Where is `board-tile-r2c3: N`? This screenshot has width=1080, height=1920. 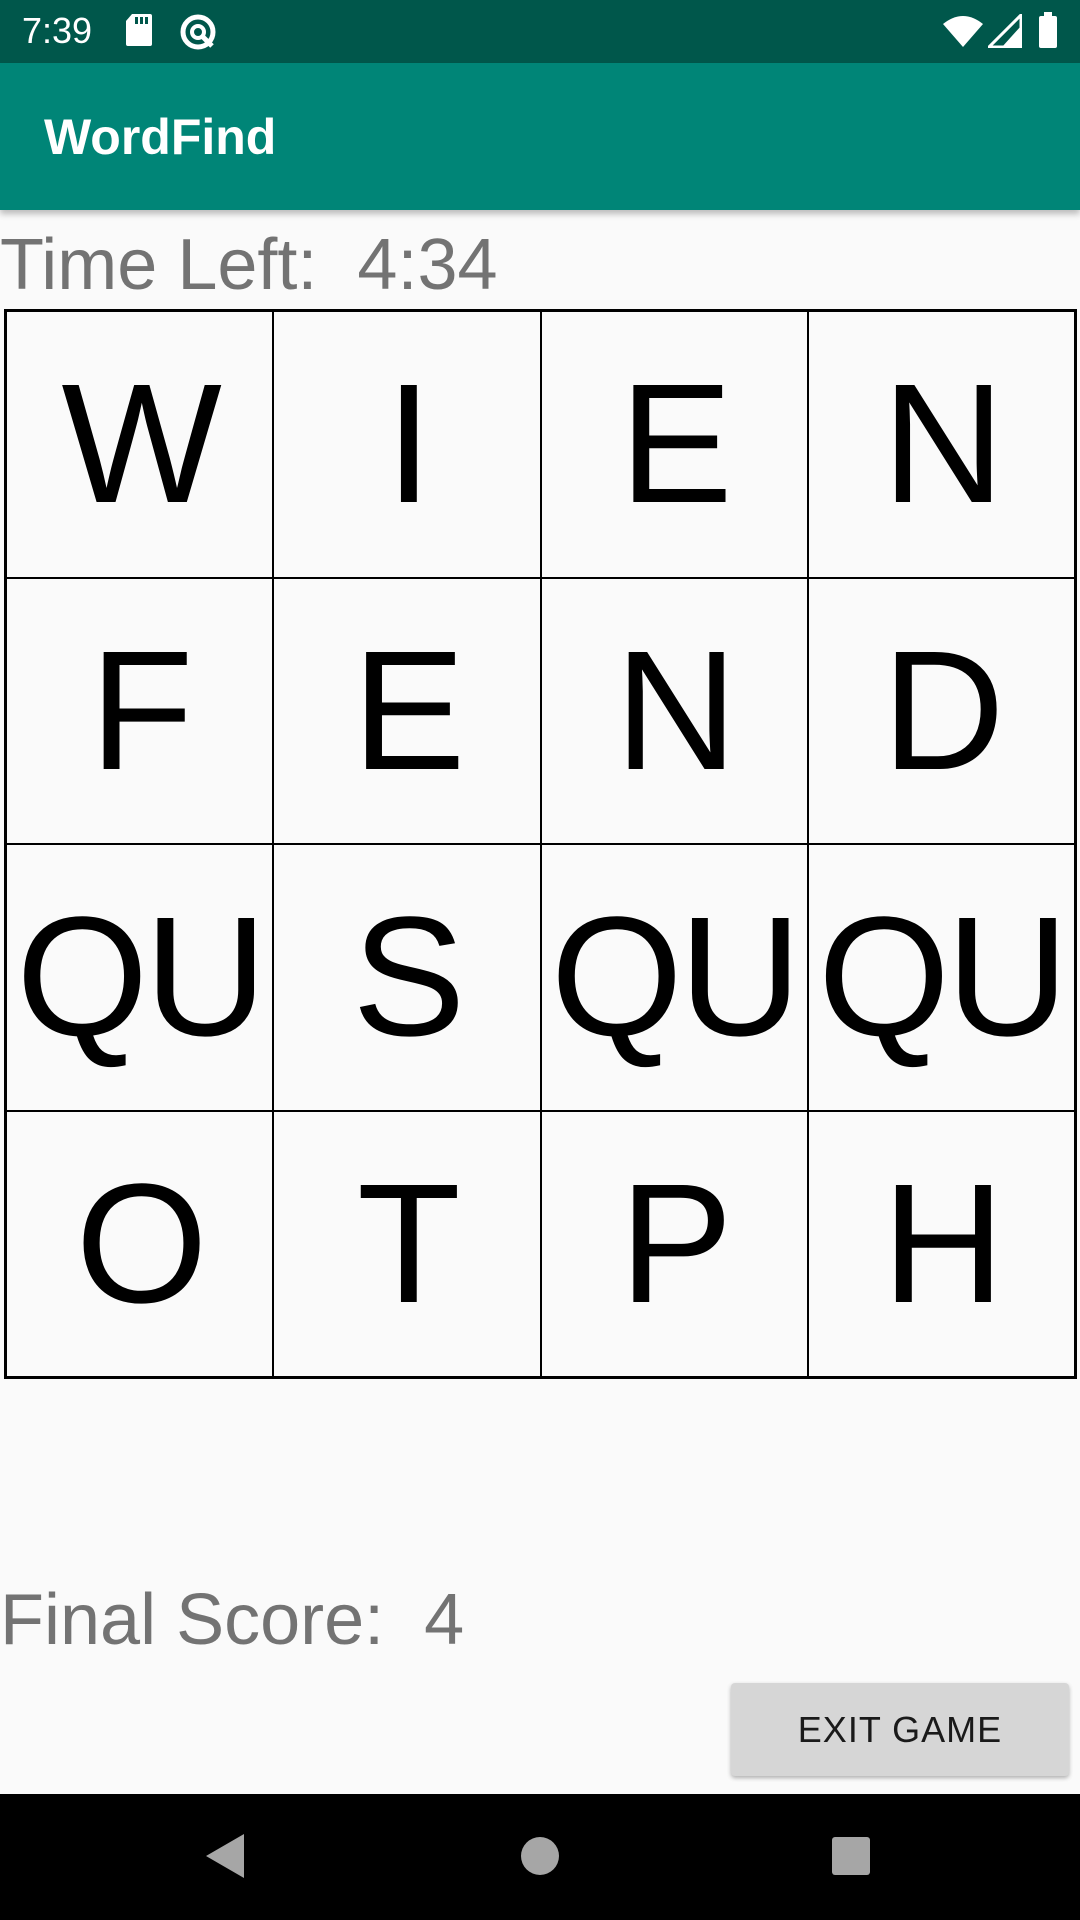
board-tile-r2c3: N is located at coordinates (674, 710).